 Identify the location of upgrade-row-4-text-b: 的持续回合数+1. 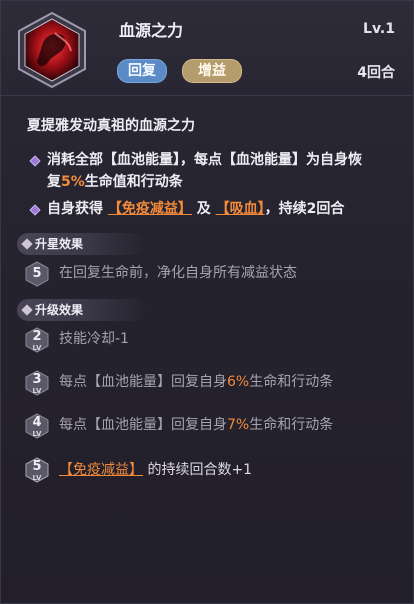
(200, 470).